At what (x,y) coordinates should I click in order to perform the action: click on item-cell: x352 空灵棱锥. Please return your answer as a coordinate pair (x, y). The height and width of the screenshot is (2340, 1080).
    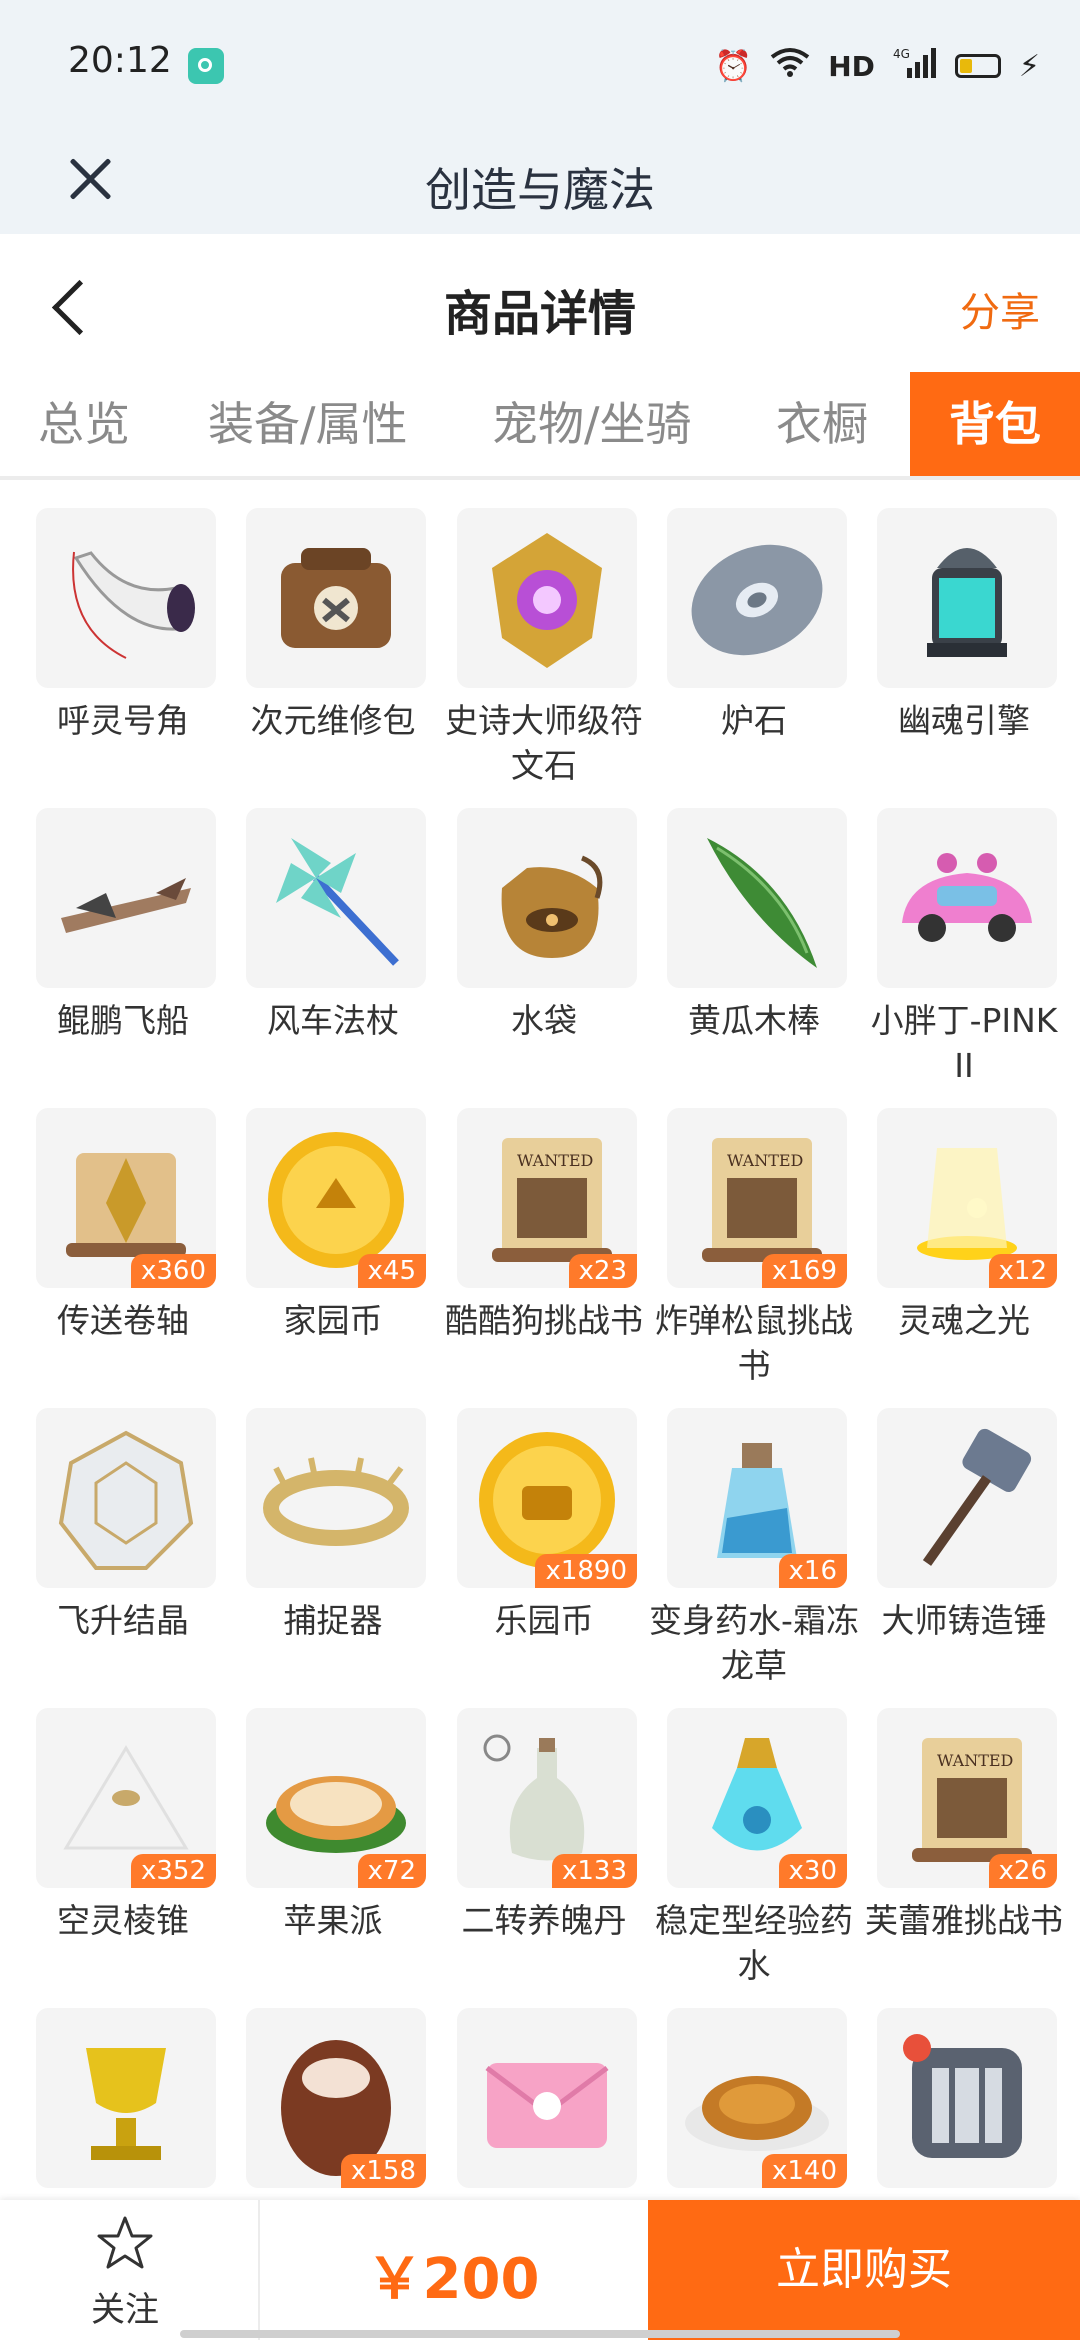
    Looking at the image, I should click on (123, 1830).